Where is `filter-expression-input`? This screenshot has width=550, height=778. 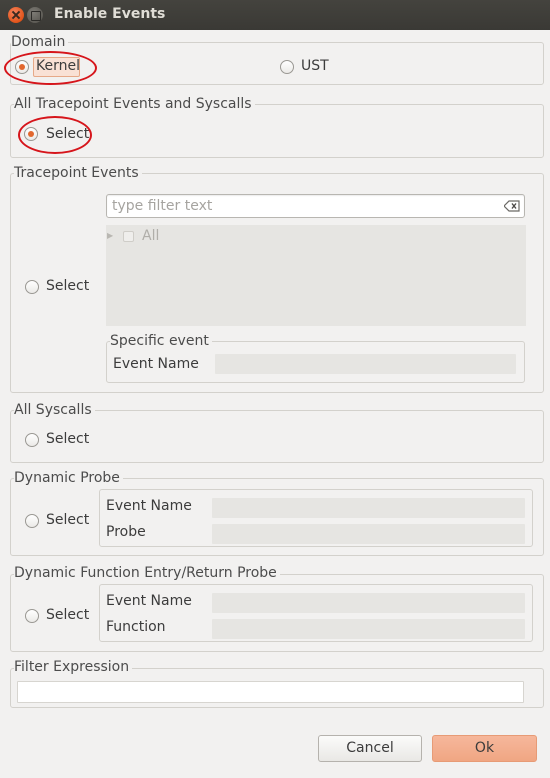
filter-expression-input is located at coordinates (270, 692).